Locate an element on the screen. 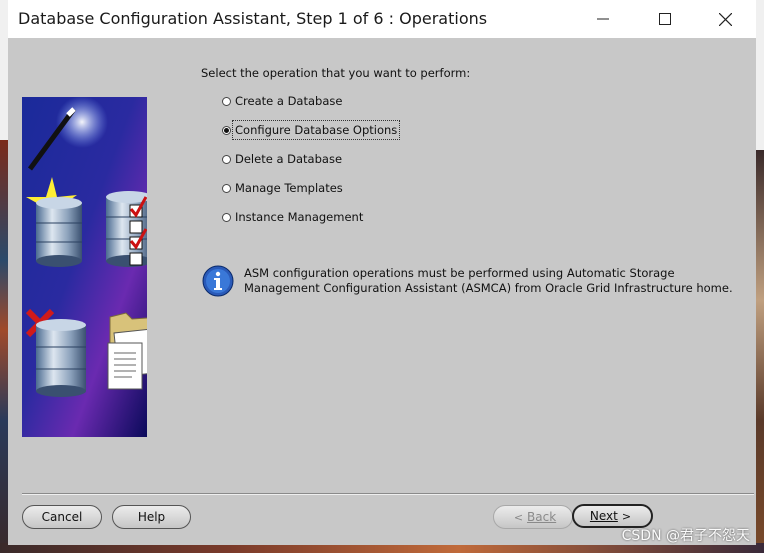  radio-button-selected is located at coordinates (226, 130).